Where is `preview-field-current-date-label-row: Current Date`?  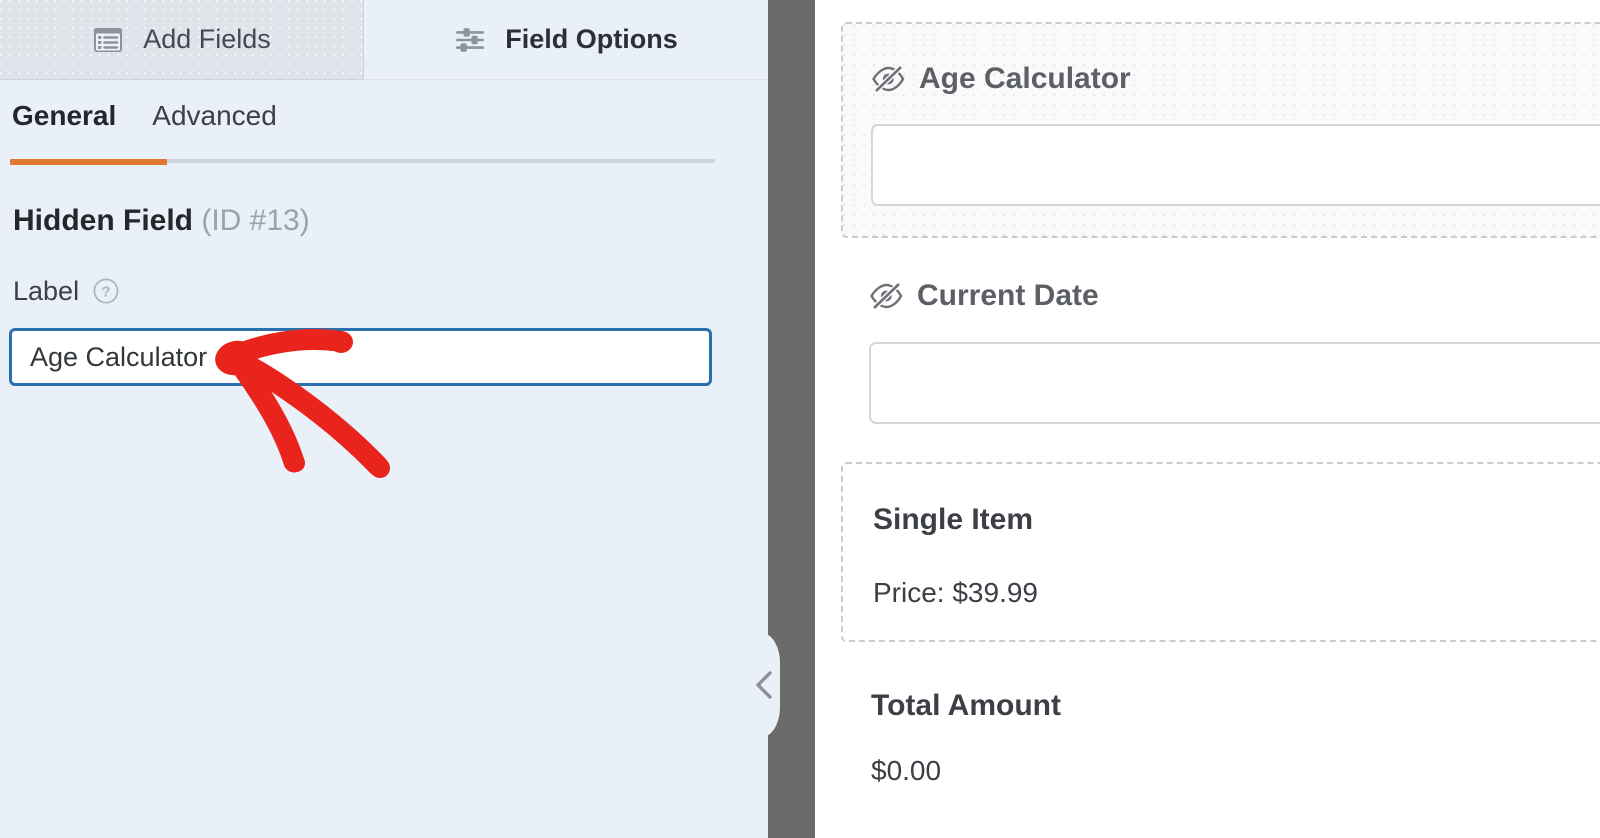
preview-field-current-date-label-row: Current Date is located at coordinates (984, 296).